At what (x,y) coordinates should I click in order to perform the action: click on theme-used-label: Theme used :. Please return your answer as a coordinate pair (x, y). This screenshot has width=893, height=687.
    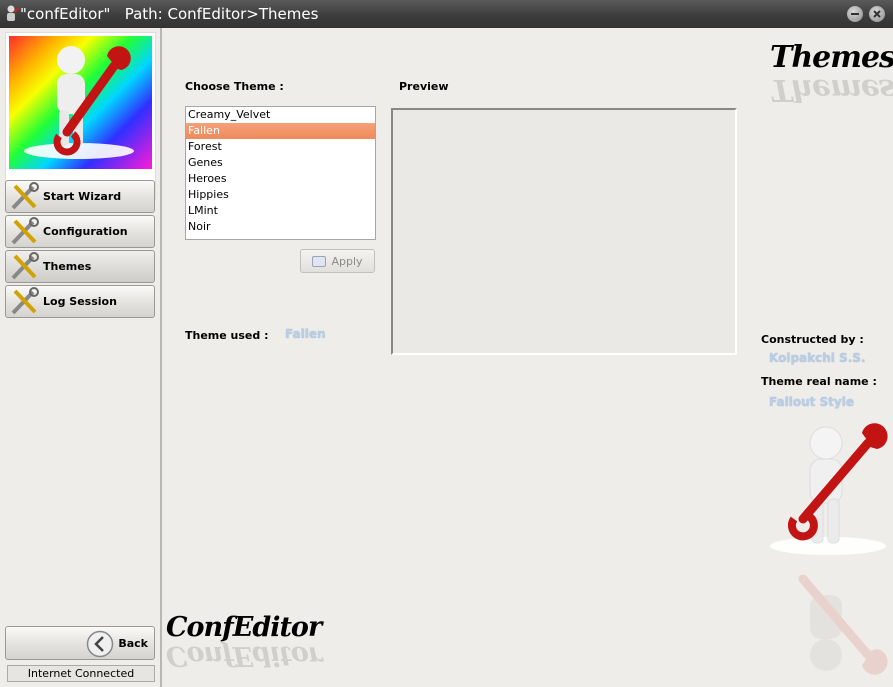
    Looking at the image, I should click on (227, 335).